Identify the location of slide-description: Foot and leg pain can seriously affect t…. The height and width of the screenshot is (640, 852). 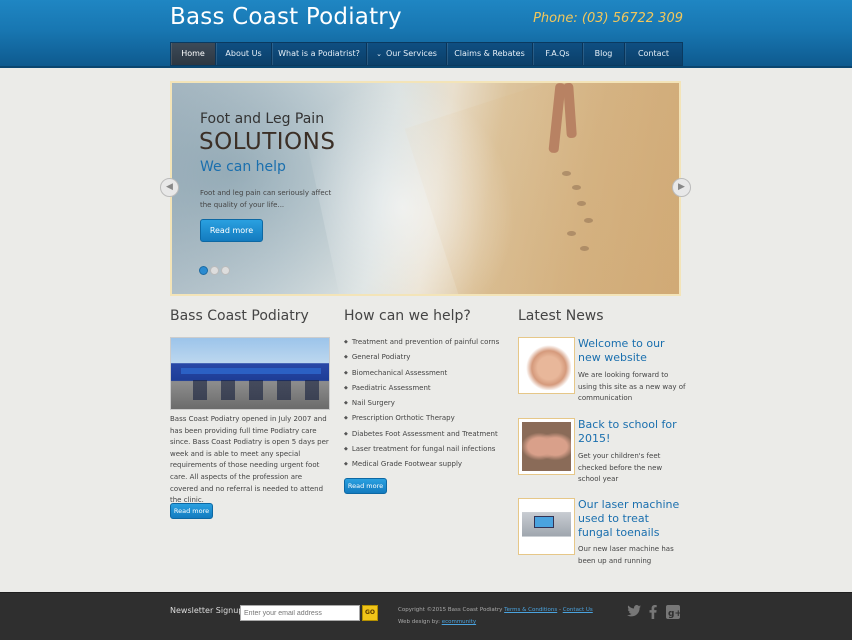
(266, 199).